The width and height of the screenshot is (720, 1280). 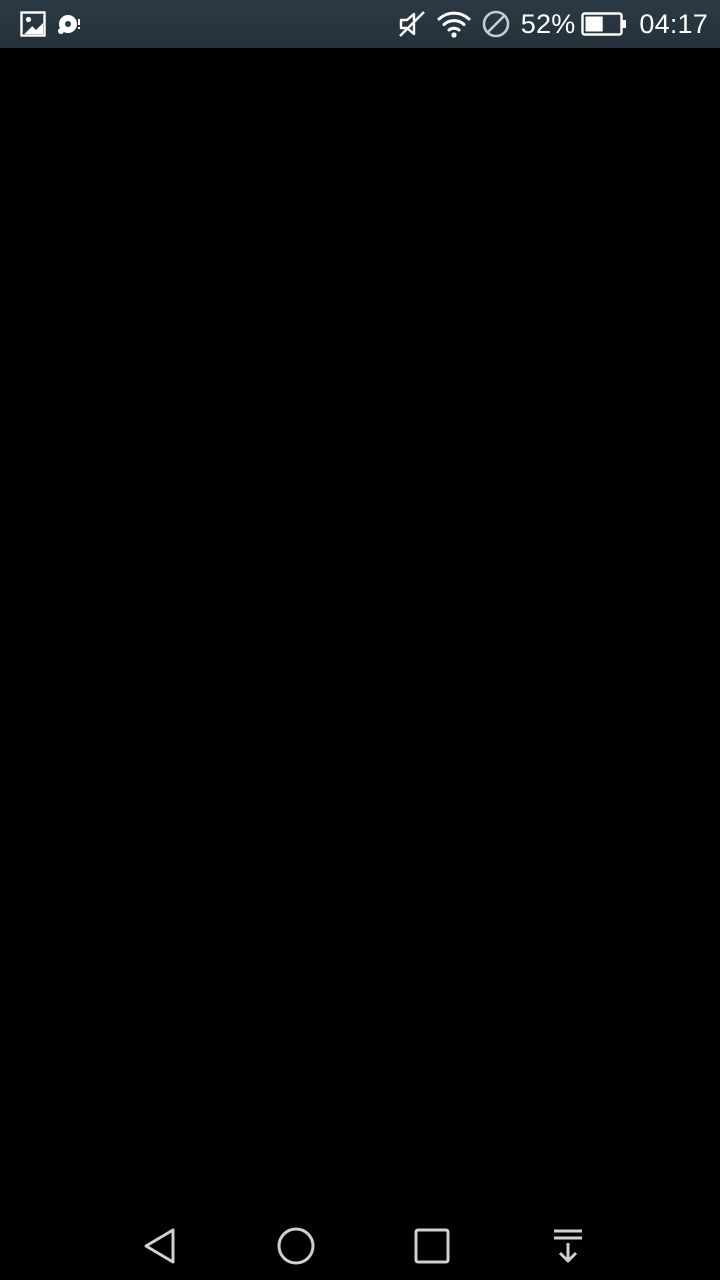 I want to click on do-not-disturb-icon, so click(x=496, y=24).